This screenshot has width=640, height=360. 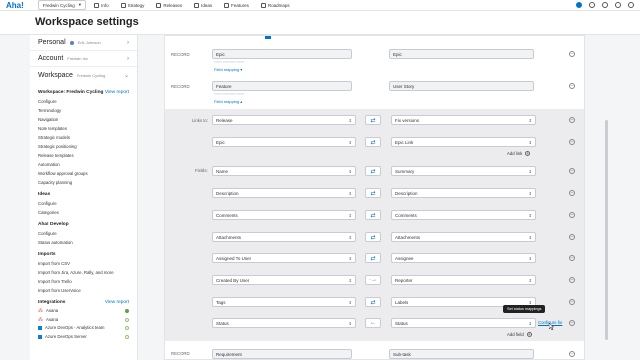 I want to click on sidebar-link-navigation: Navigation, so click(x=83, y=119).